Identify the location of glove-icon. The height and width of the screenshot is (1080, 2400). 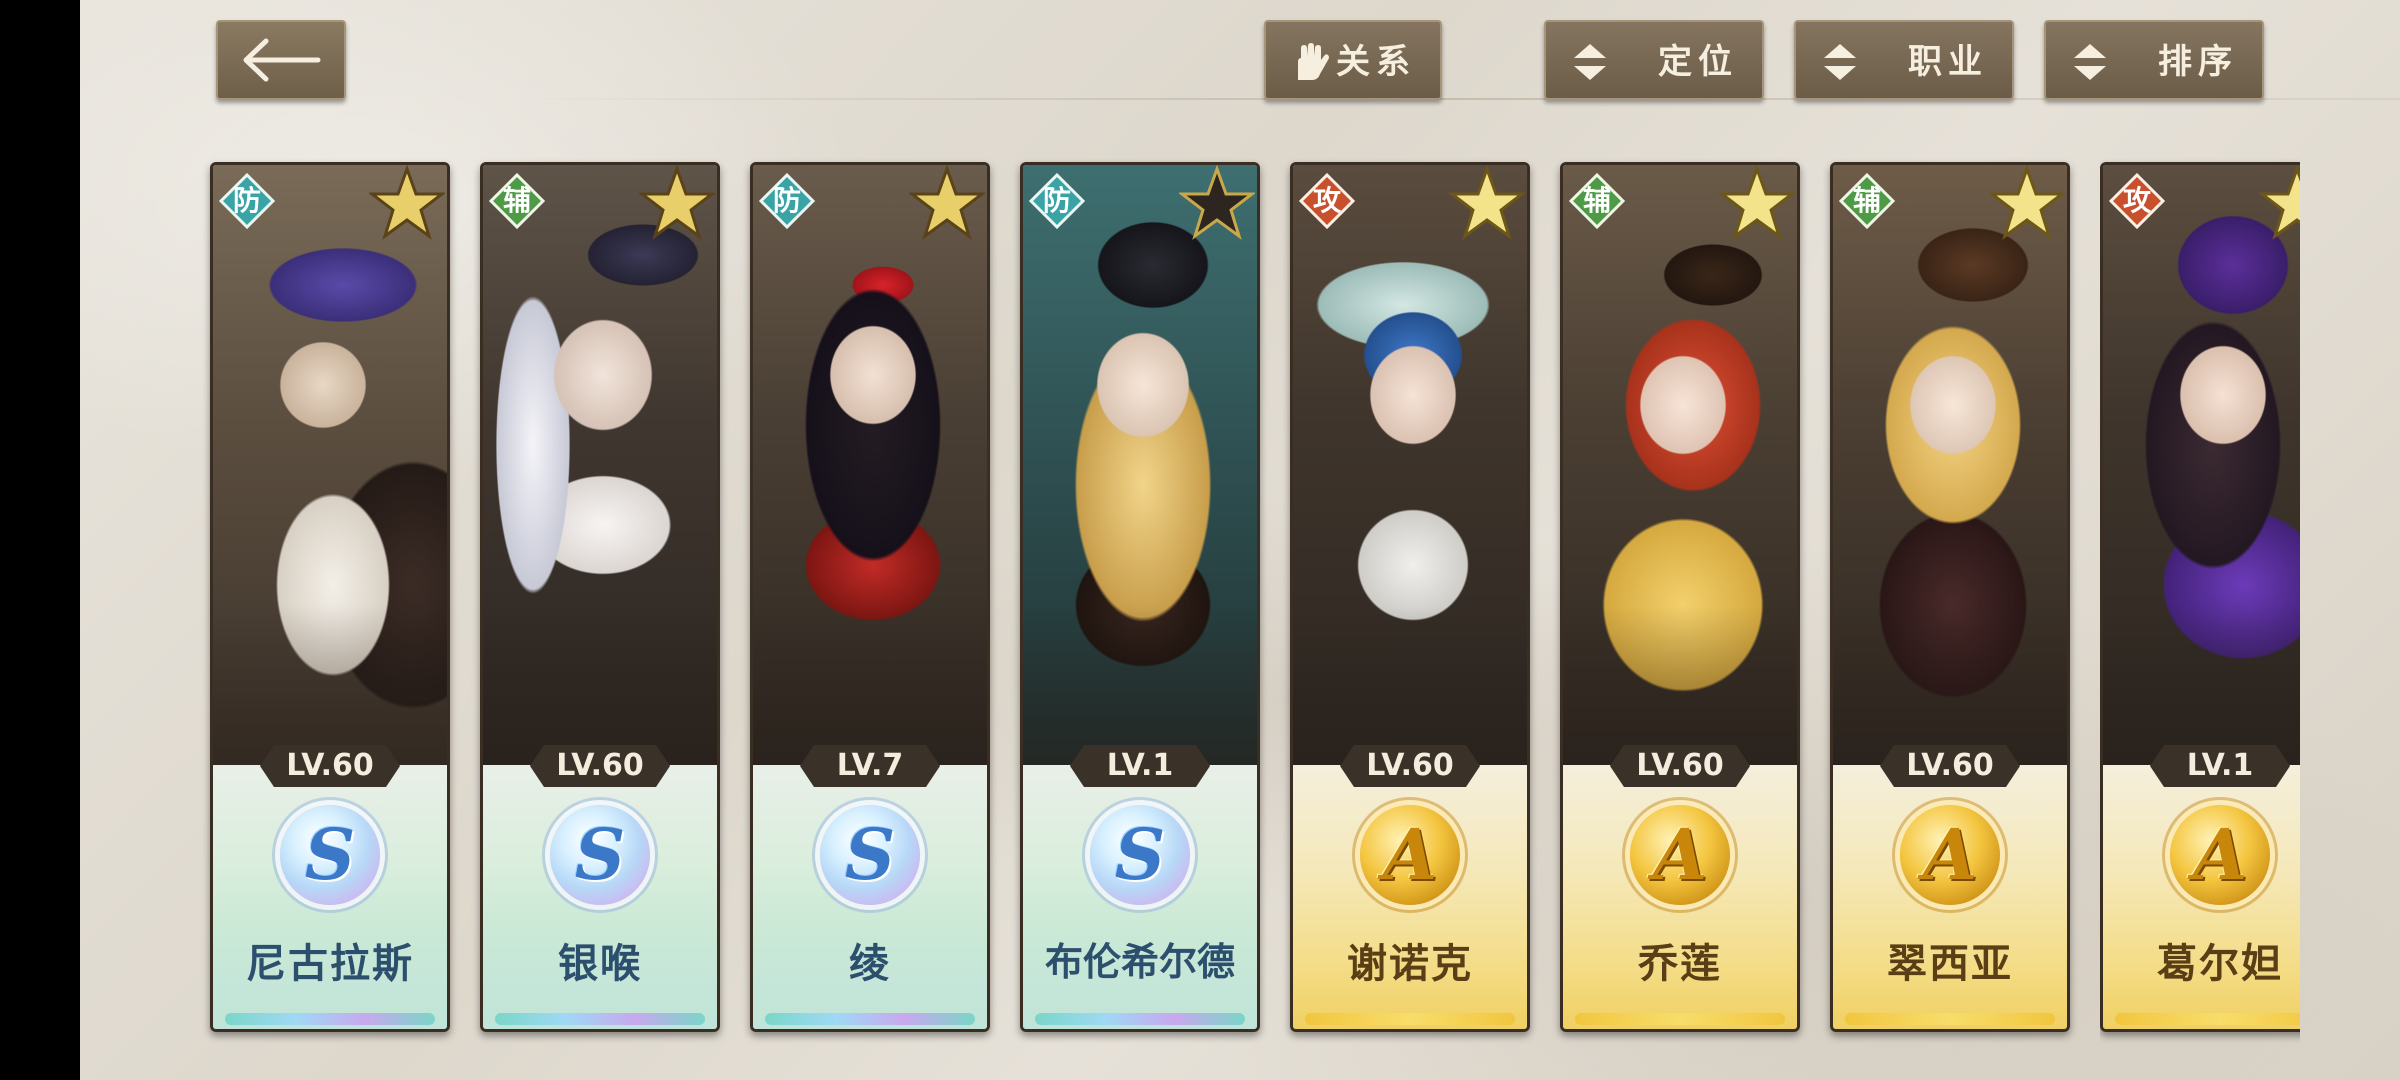
(1313, 61).